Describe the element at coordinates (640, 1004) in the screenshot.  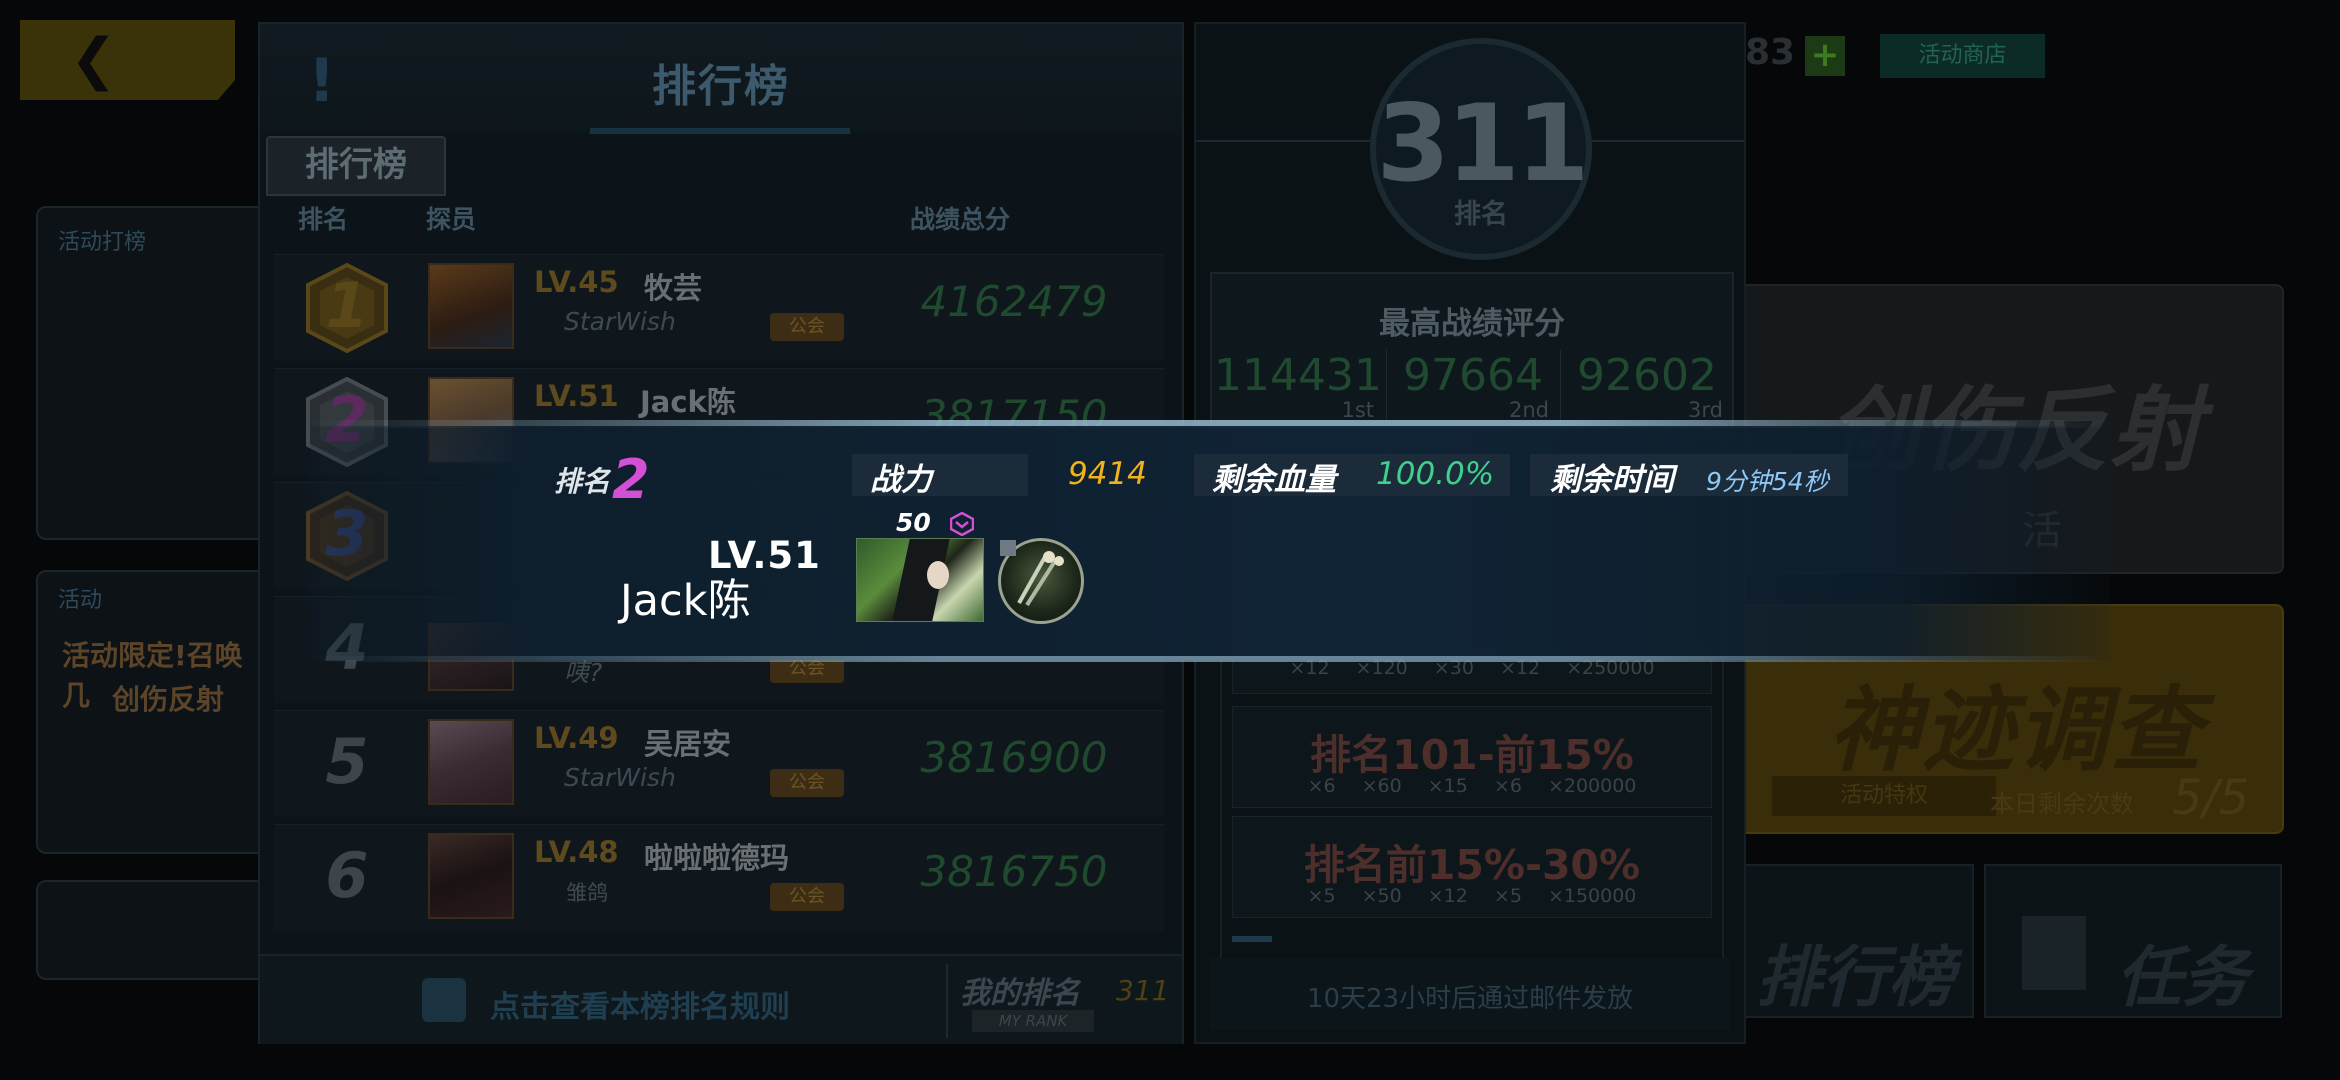
I see `rules-link: 点击查看本榜排名规则` at that location.